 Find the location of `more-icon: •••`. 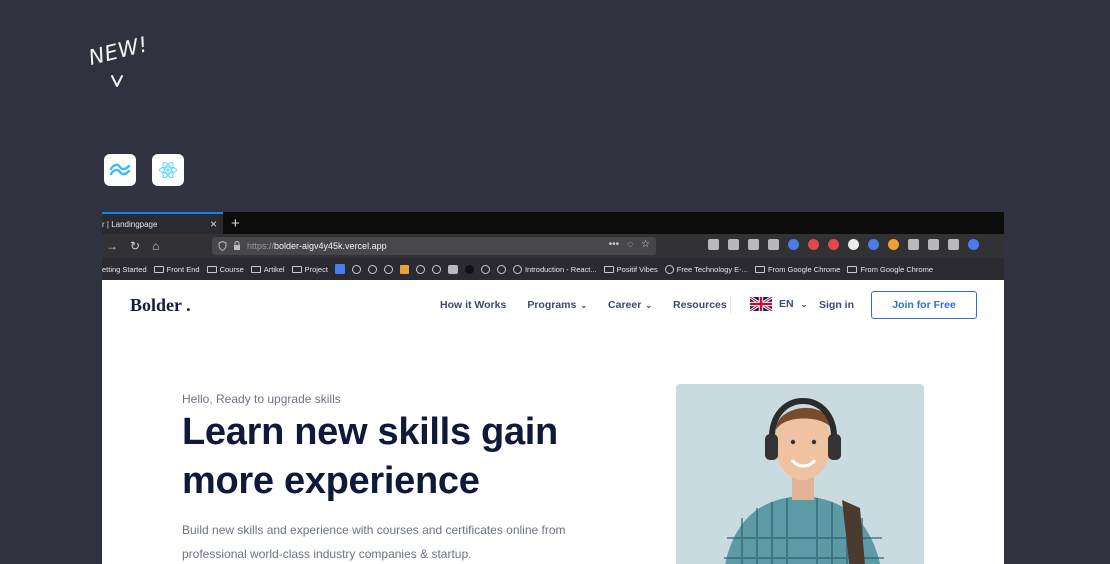

more-icon: ••• is located at coordinates (614, 244).